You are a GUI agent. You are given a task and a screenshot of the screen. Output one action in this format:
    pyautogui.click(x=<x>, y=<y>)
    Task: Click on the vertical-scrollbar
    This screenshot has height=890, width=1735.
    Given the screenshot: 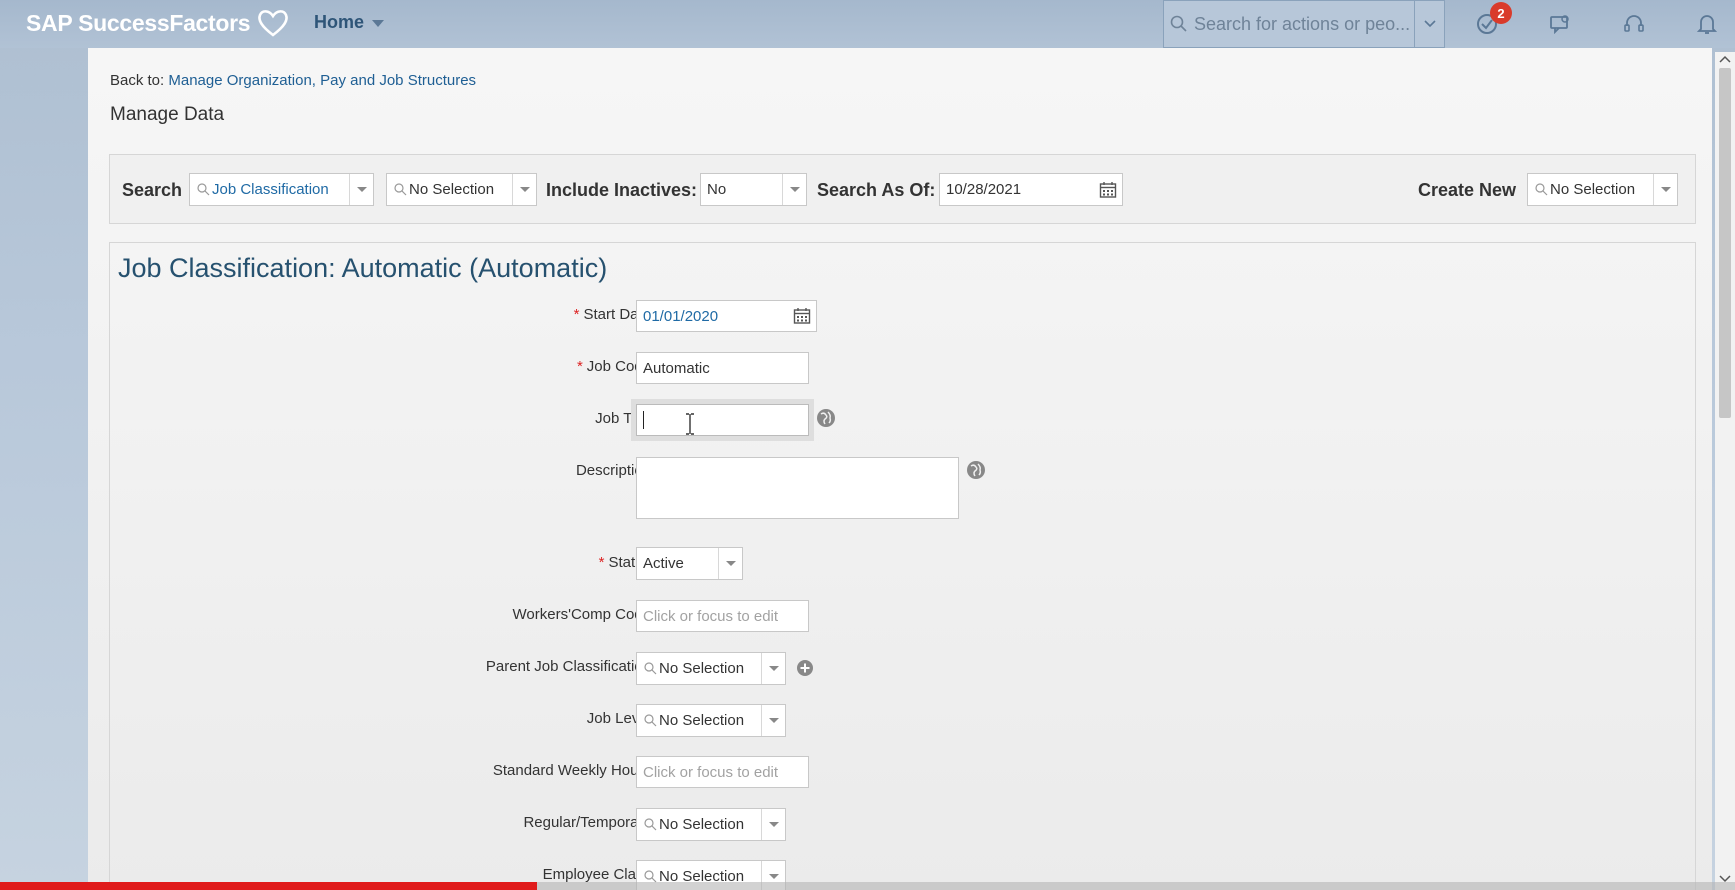 What is the action you would take?
    pyautogui.click(x=1725, y=471)
    